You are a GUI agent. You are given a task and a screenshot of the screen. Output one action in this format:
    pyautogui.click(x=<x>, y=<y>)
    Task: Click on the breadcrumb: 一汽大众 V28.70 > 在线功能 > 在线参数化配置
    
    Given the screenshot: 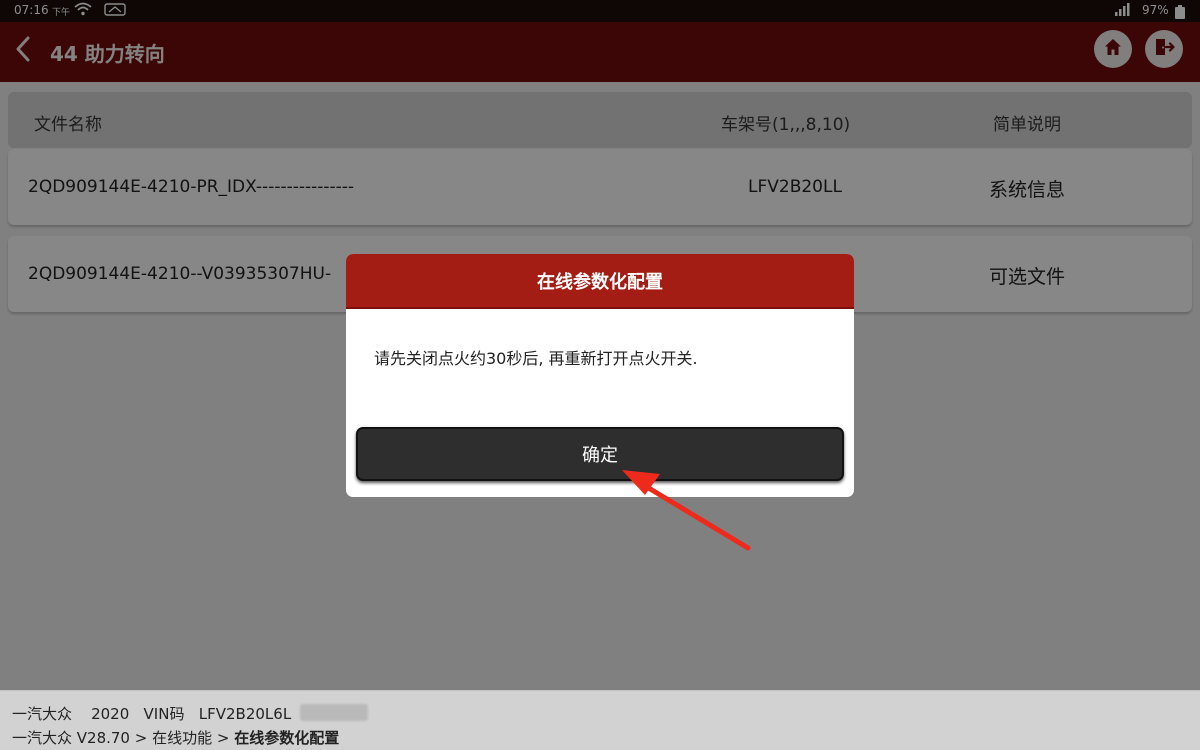 What is the action you would take?
    pyautogui.click(x=175, y=737)
    